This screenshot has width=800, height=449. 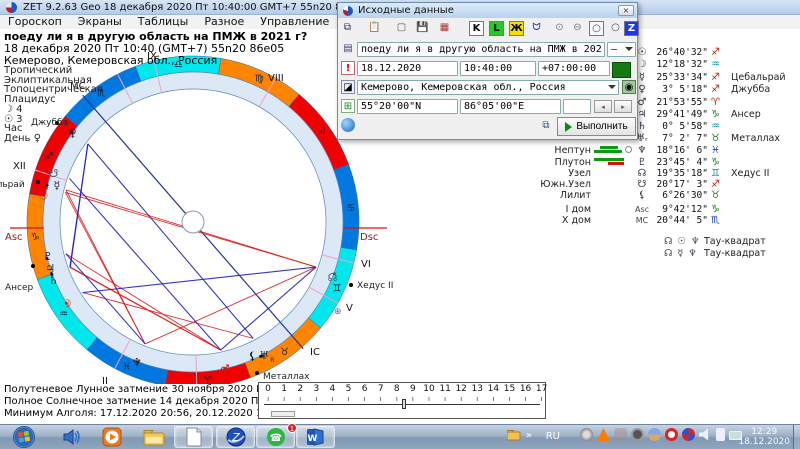 What do you see at coordinates (577, 28) in the screenshot?
I see `strike-toggle-icon: ⊖` at bounding box center [577, 28].